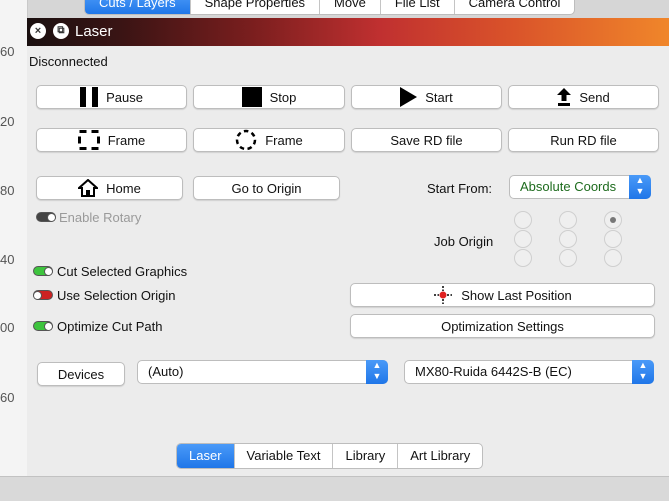  Describe the element at coordinates (43, 326) in the screenshot. I see `optimize-cut-path-toggle` at that location.